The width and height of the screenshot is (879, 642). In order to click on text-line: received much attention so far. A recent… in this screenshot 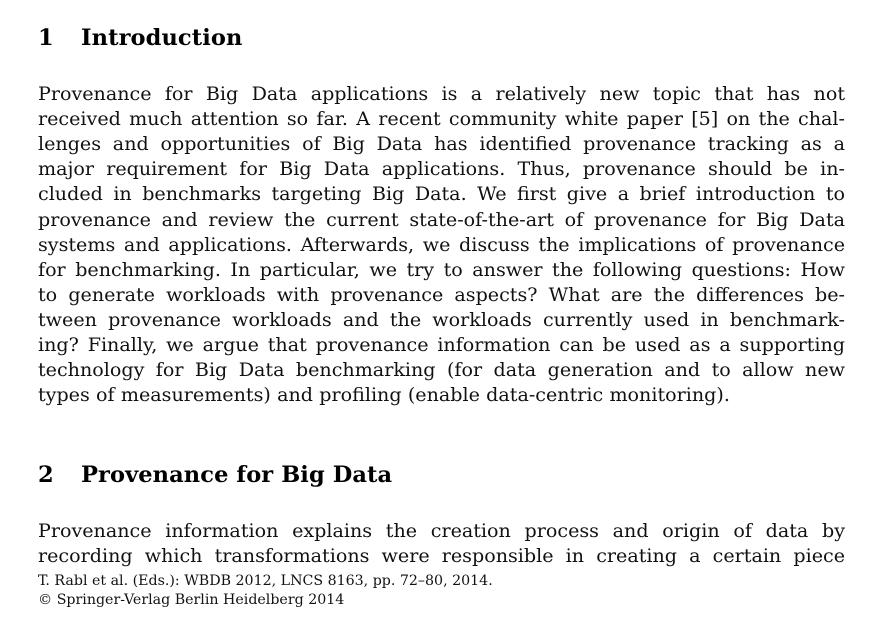, I will do `click(441, 119)`.